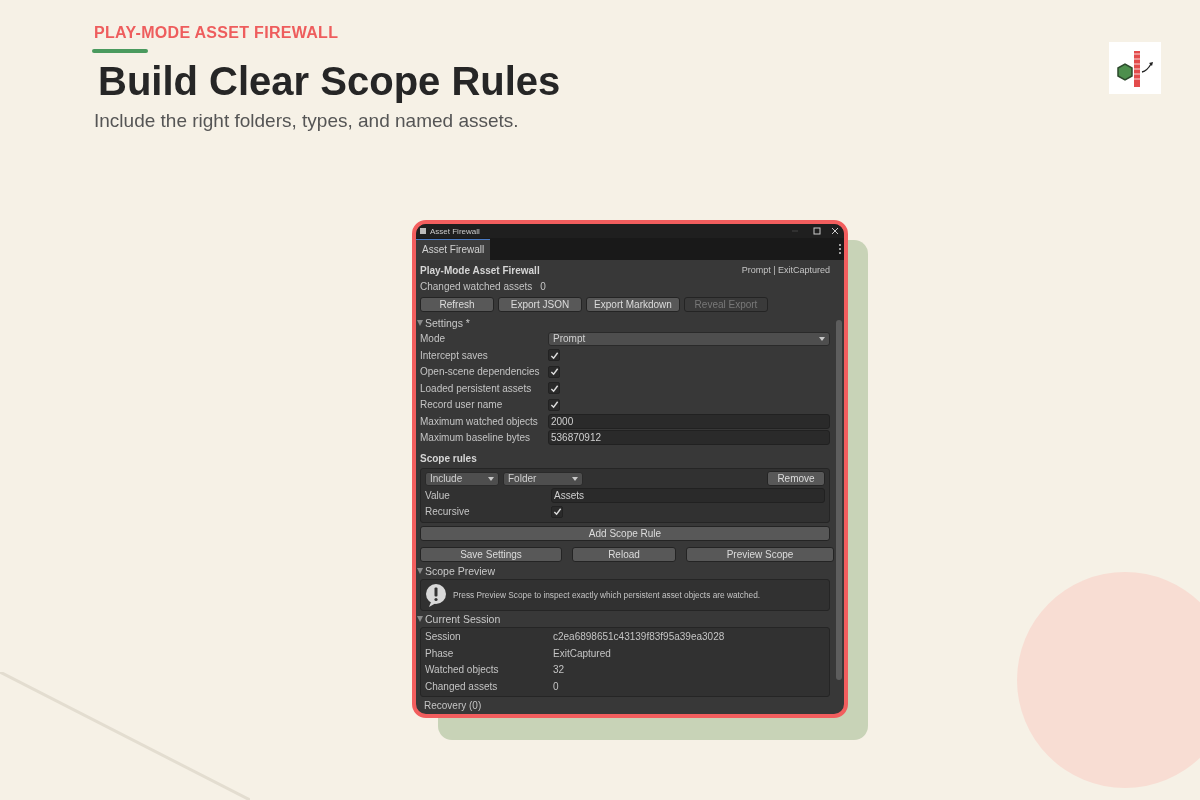  What do you see at coordinates (462, 405) in the screenshot?
I see `field-label: Record user name` at bounding box center [462, 405].